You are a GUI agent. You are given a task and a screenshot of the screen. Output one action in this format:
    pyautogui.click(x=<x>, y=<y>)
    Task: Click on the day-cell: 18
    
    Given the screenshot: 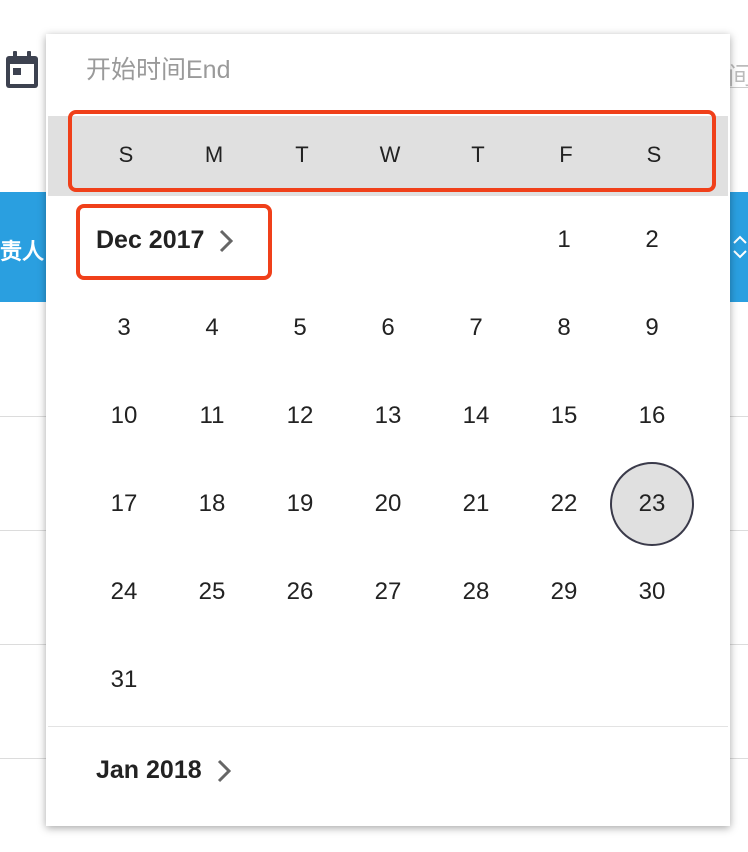 What is the action you would take?
    pyautogui.click(x=212, y=504)
    